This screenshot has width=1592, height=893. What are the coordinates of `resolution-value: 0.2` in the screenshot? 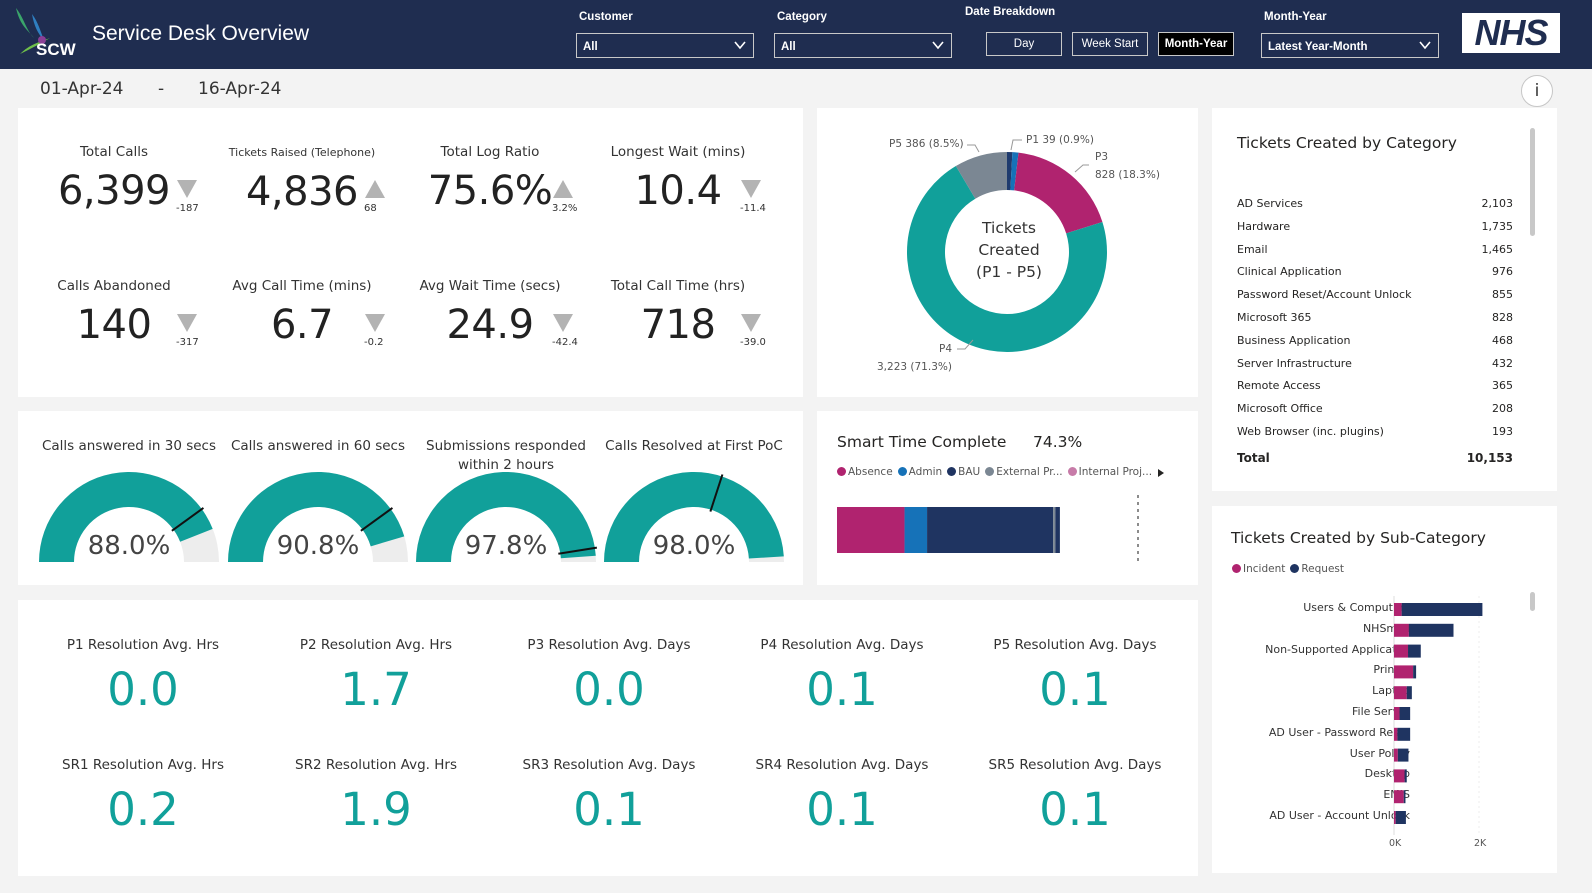 It's located at (143, 809).